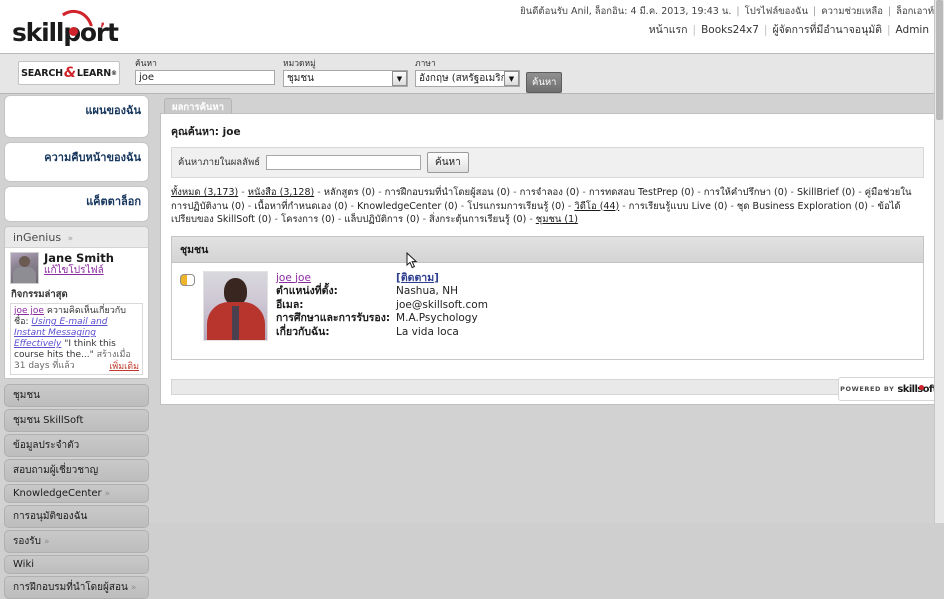 Image resolution: width=944 pixels, height=599 pixels. I want to click on nav-approval-manager: ผู้จัดการที่มีอำนาจอนุมัติ, so click(827, 30).